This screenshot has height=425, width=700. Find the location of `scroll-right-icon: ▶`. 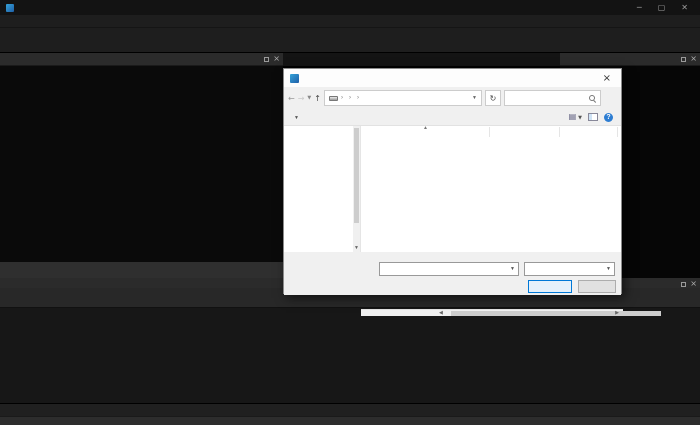

scroll-right-icon: ▶ is located at coordinates (617, 313).